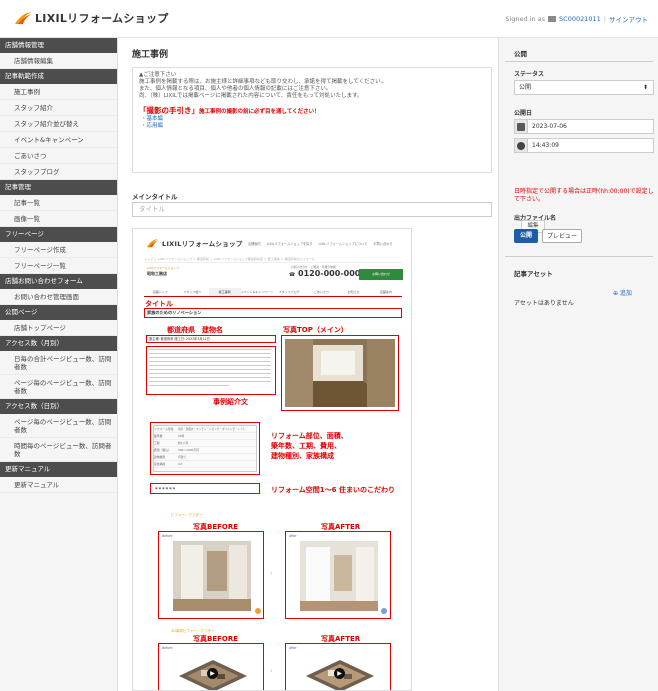  I want to click on preview-tel-number: 0120-000-000, so click(329, 273).